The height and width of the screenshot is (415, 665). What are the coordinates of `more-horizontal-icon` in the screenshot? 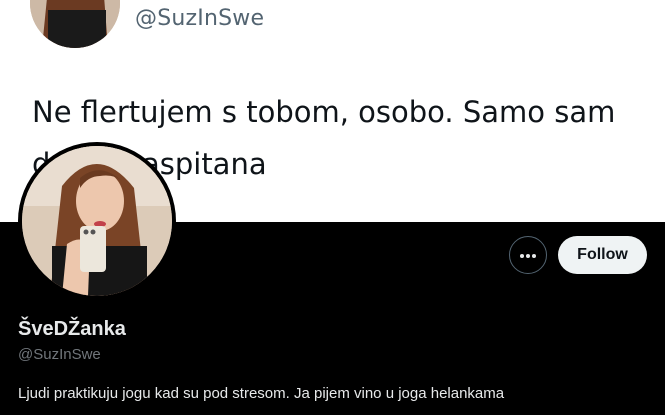 It's located at (528, 255).